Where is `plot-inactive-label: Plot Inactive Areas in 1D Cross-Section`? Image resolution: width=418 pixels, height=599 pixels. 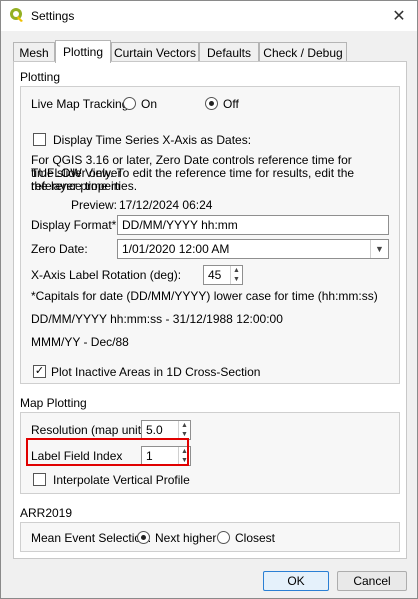
plot-inactive-label: Plot Inactive Areas in 1D Cross-Section is located at coordinates (156, 372).